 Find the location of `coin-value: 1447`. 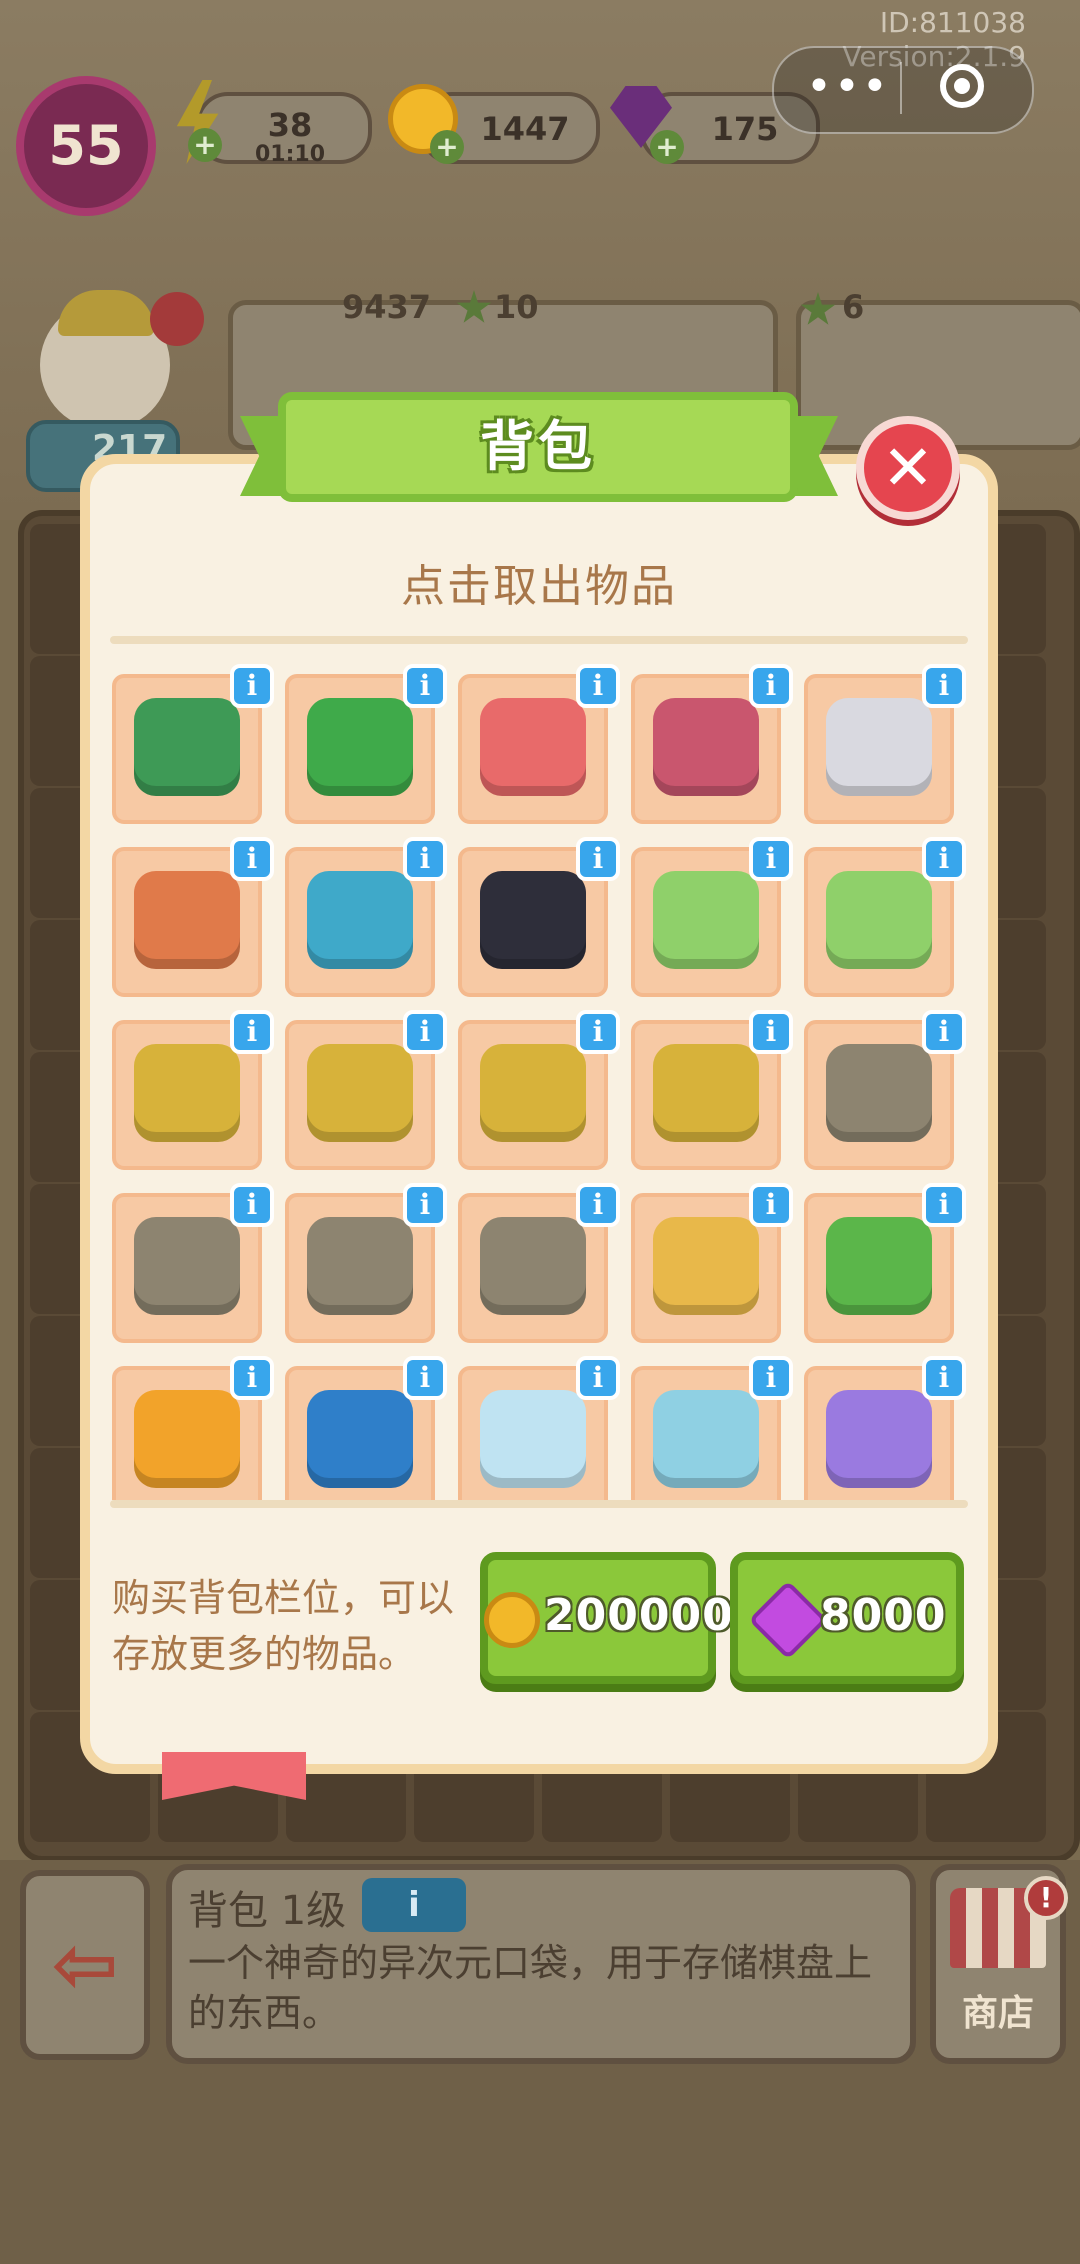

coin-value: 1447 is located at coordinates (525, 129).